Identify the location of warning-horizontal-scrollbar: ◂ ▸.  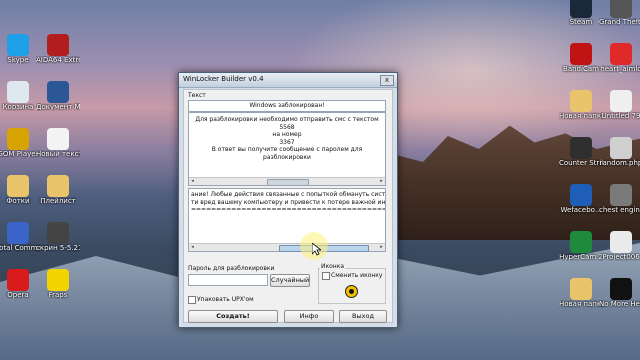
(287, 247).